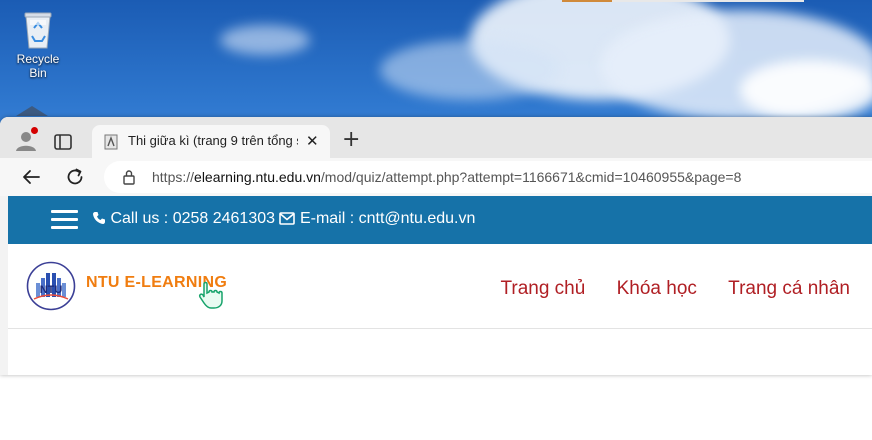 The width and height of the screenshot is (872, 440). I want to click on desktop-icon-partial, so click(32, 110).